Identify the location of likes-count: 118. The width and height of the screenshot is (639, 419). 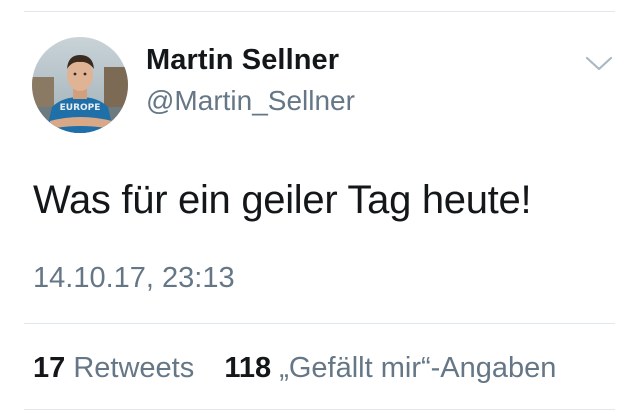
(248, 368).